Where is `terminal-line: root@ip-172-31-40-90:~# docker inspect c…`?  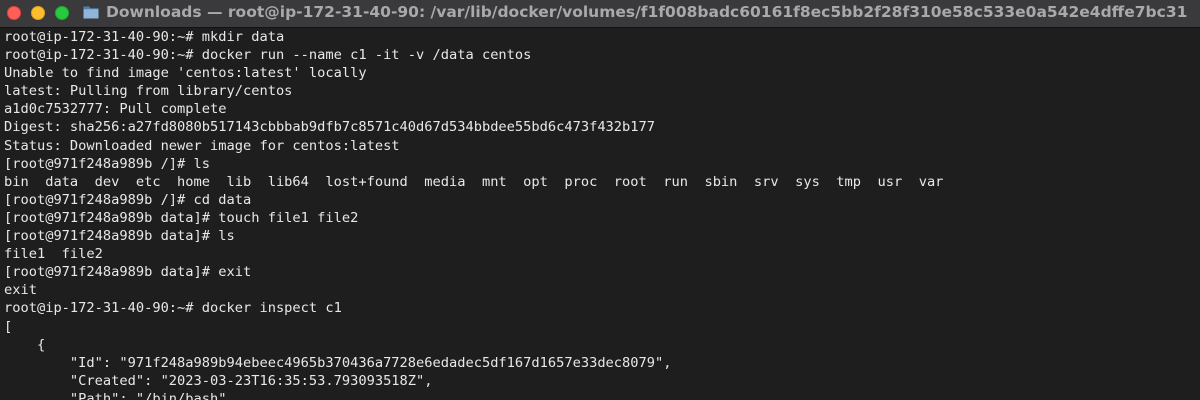 terminal-line: root@ip-172-31-40-90:~# docker inspect c… is located at coordinates (173, 308).